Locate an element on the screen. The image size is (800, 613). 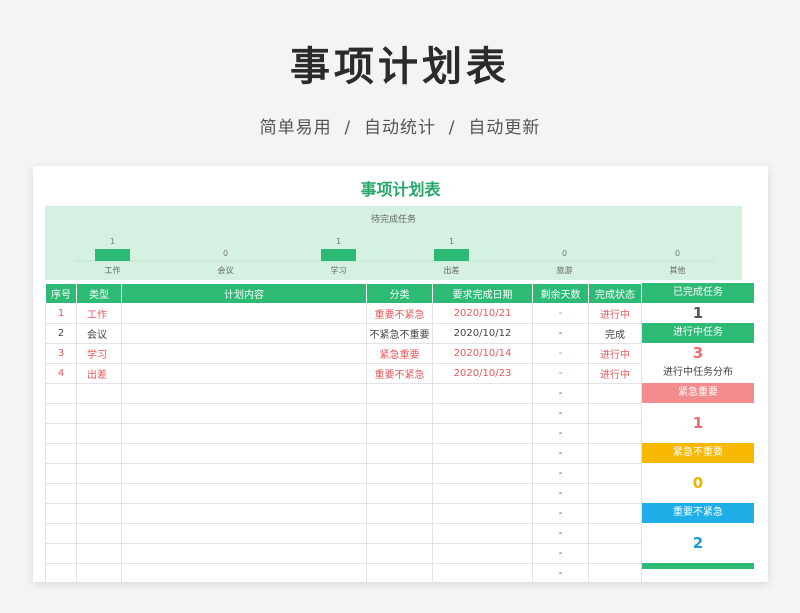
cell-due-date: 2020/10/14 is located at coordinates (482, 353).